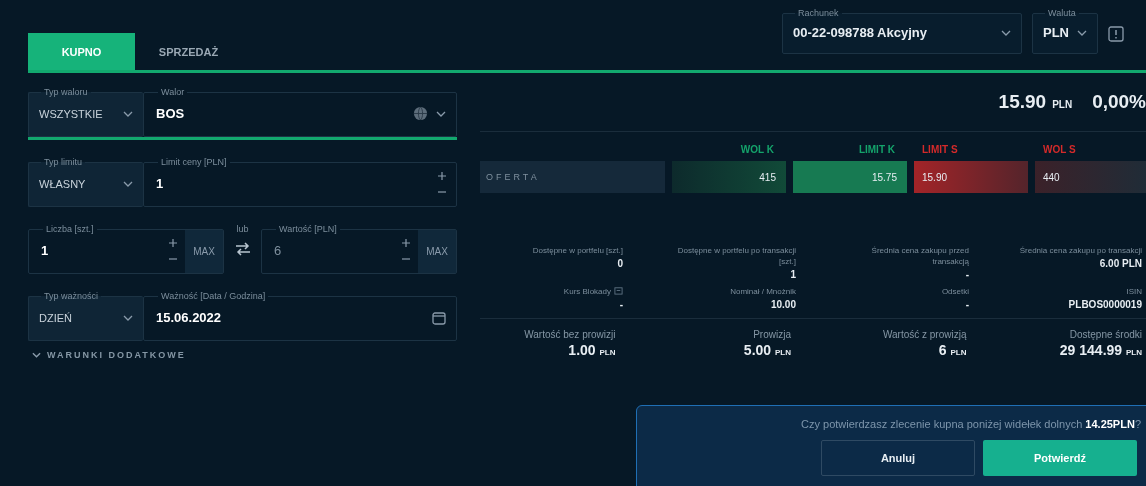 This screenshot has width=1146, height=486. Describe the element at coordinates (577, 250) in the screenshot. I see `info-label: Dostępne w portfelu [szt.]` at that location.